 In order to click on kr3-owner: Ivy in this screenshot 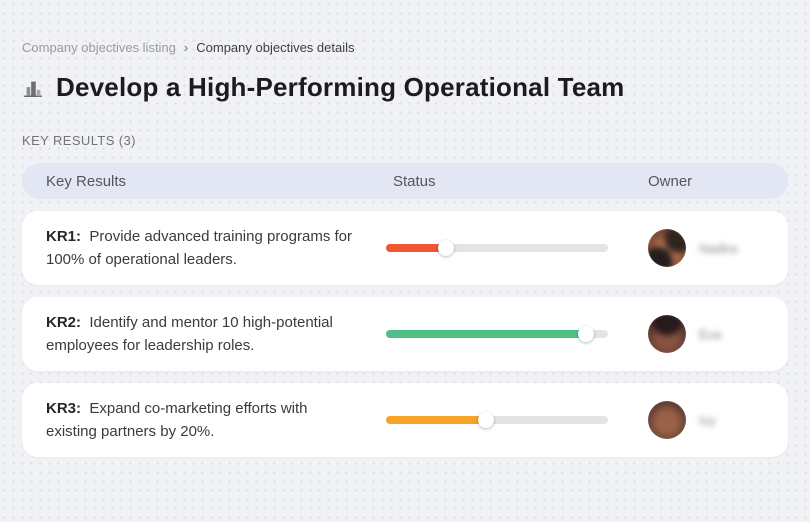, I will do `click(718, 420)`.